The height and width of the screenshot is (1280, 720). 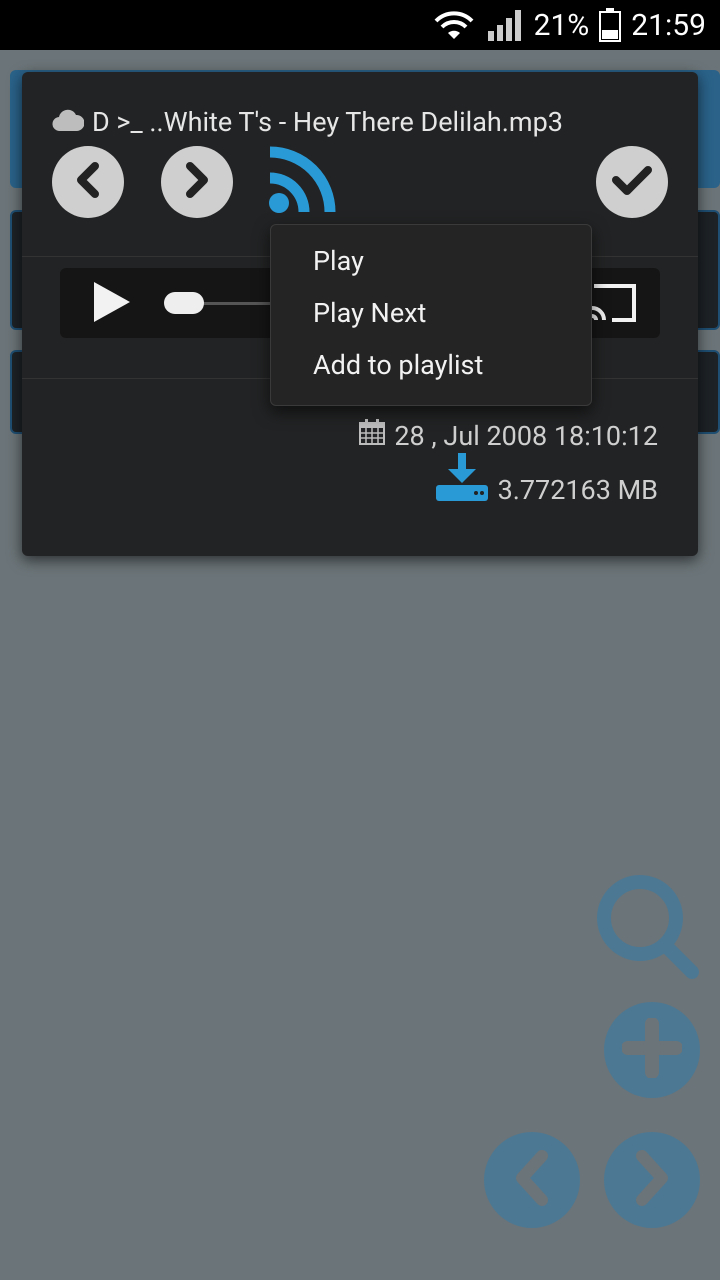 What do you see at coordinates (369, 313) in the screenshot?
I see `menu-item-play-next: Play Next` at bounding box center [369, 313].